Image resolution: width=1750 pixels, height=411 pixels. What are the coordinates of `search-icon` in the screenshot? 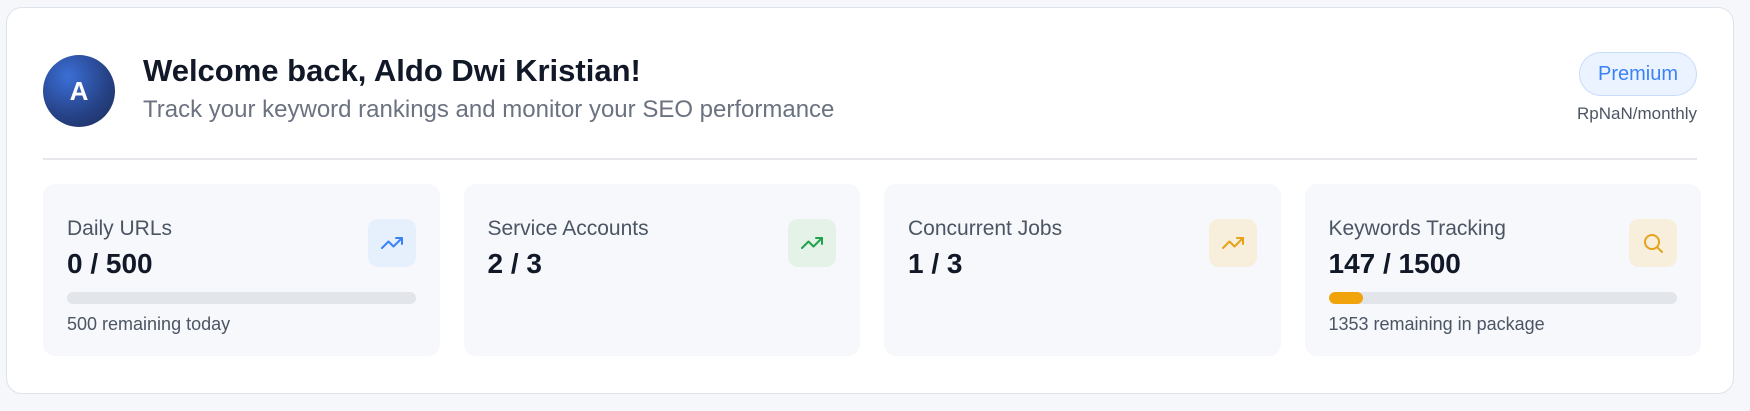 It's located at (1653, 243).